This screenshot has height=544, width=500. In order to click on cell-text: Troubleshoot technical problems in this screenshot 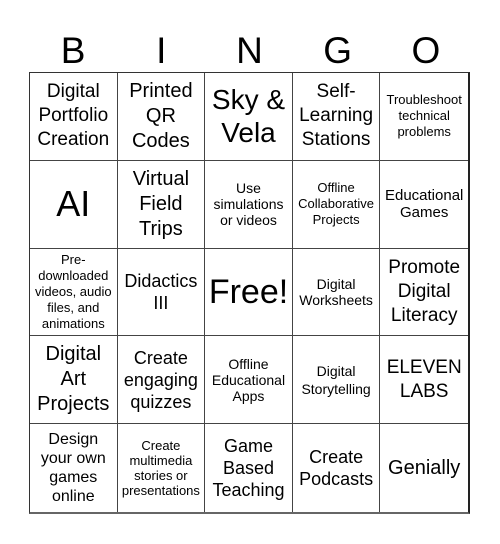, I will do `click(424, 116)`.